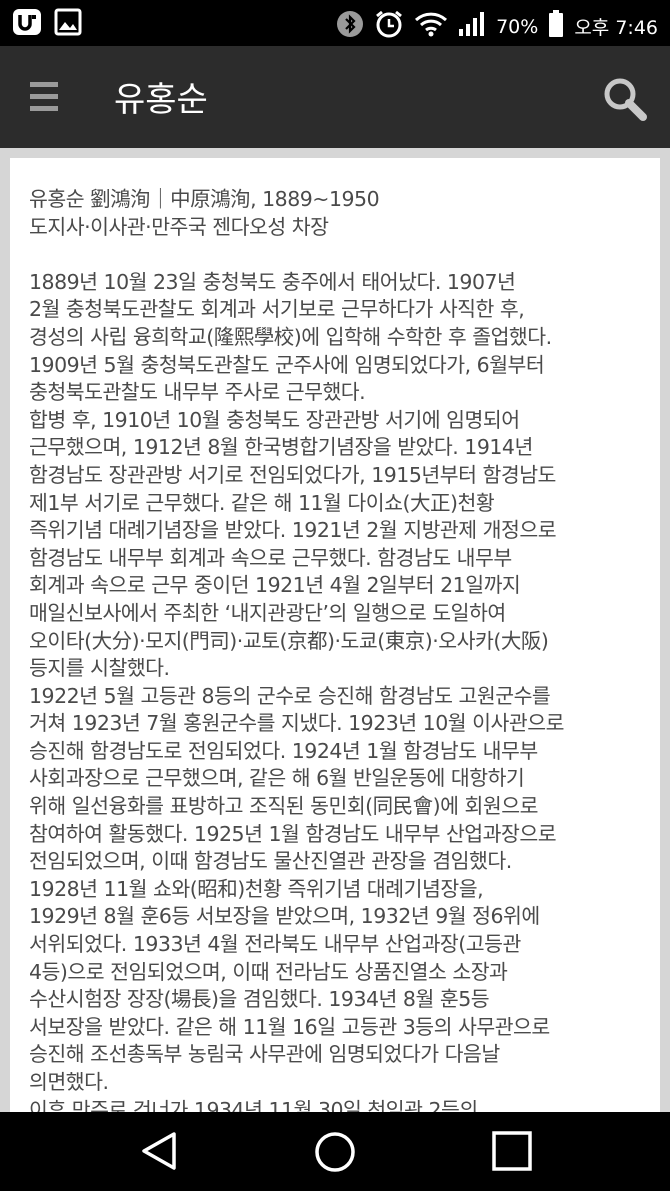 Image resolution: width=670 pixels, height=1191 pixels. I want to click on article-body-line: 근무했으며, 1912년 8월 한국병합기념장을 받았다. 1914년, so click(281, 447).